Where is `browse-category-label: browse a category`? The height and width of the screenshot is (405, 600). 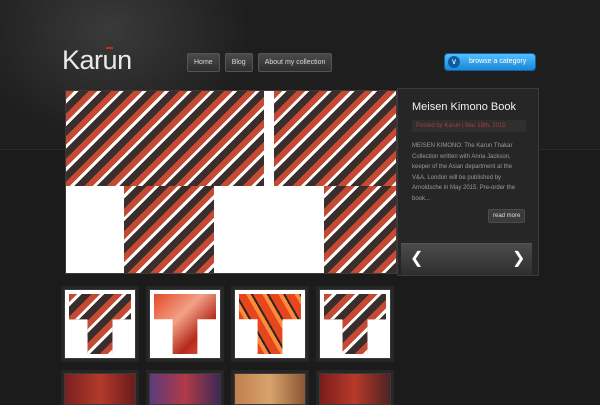
browse-category-label: browse a category is located at coordinates (498, 61).